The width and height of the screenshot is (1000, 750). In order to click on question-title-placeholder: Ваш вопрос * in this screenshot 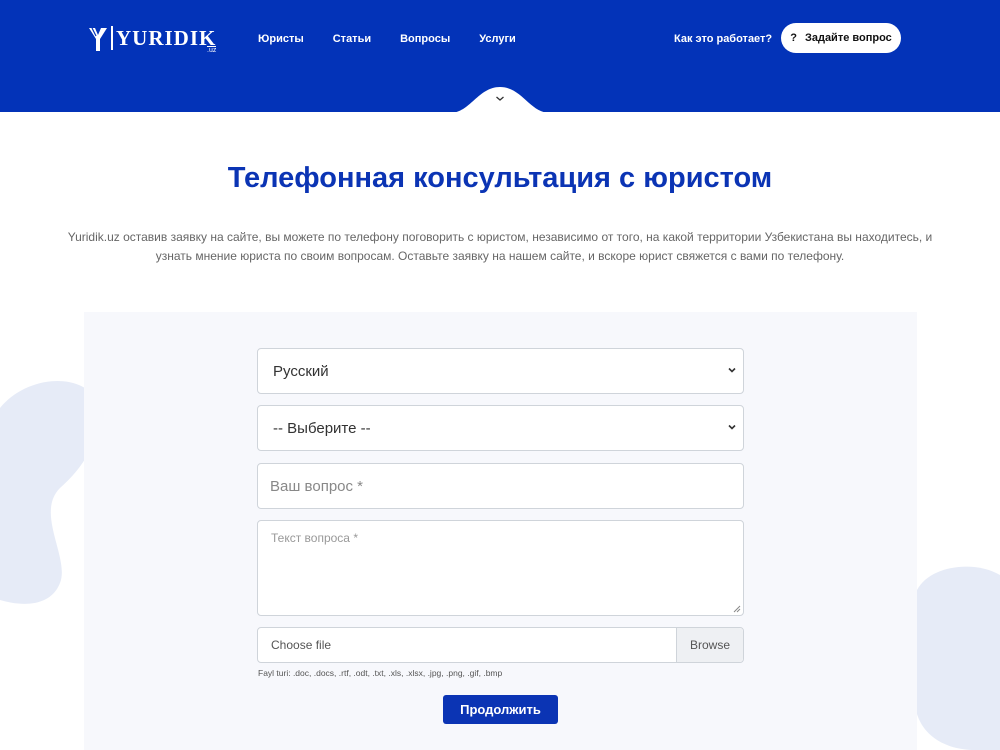, I will do `click(317, 486)`.